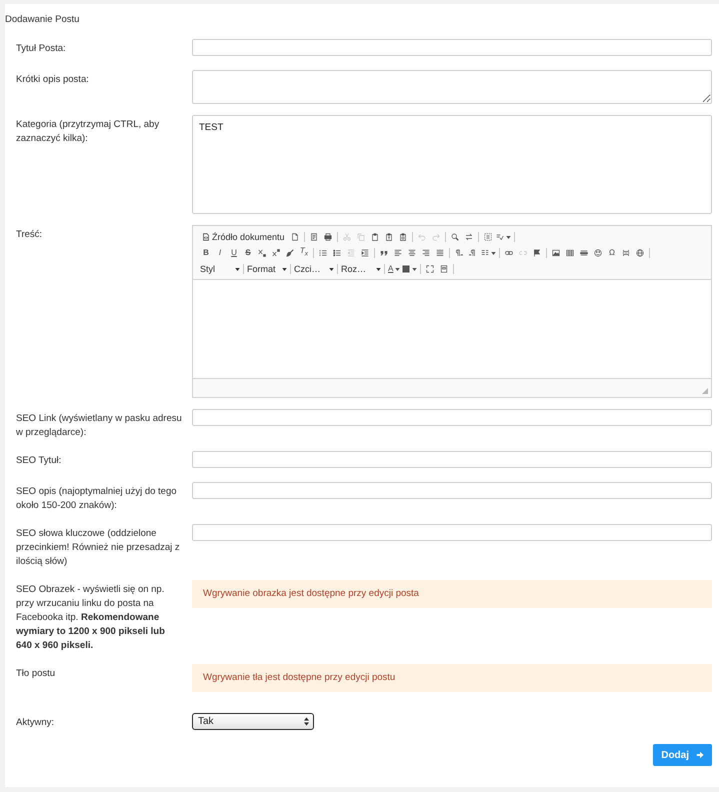 This screenshot has height=792, width=719. What do you see at coordinates (41, 49) in the screenshot?
I see `field-label: Tytuł Posta:` at bounding box center [41, 49].